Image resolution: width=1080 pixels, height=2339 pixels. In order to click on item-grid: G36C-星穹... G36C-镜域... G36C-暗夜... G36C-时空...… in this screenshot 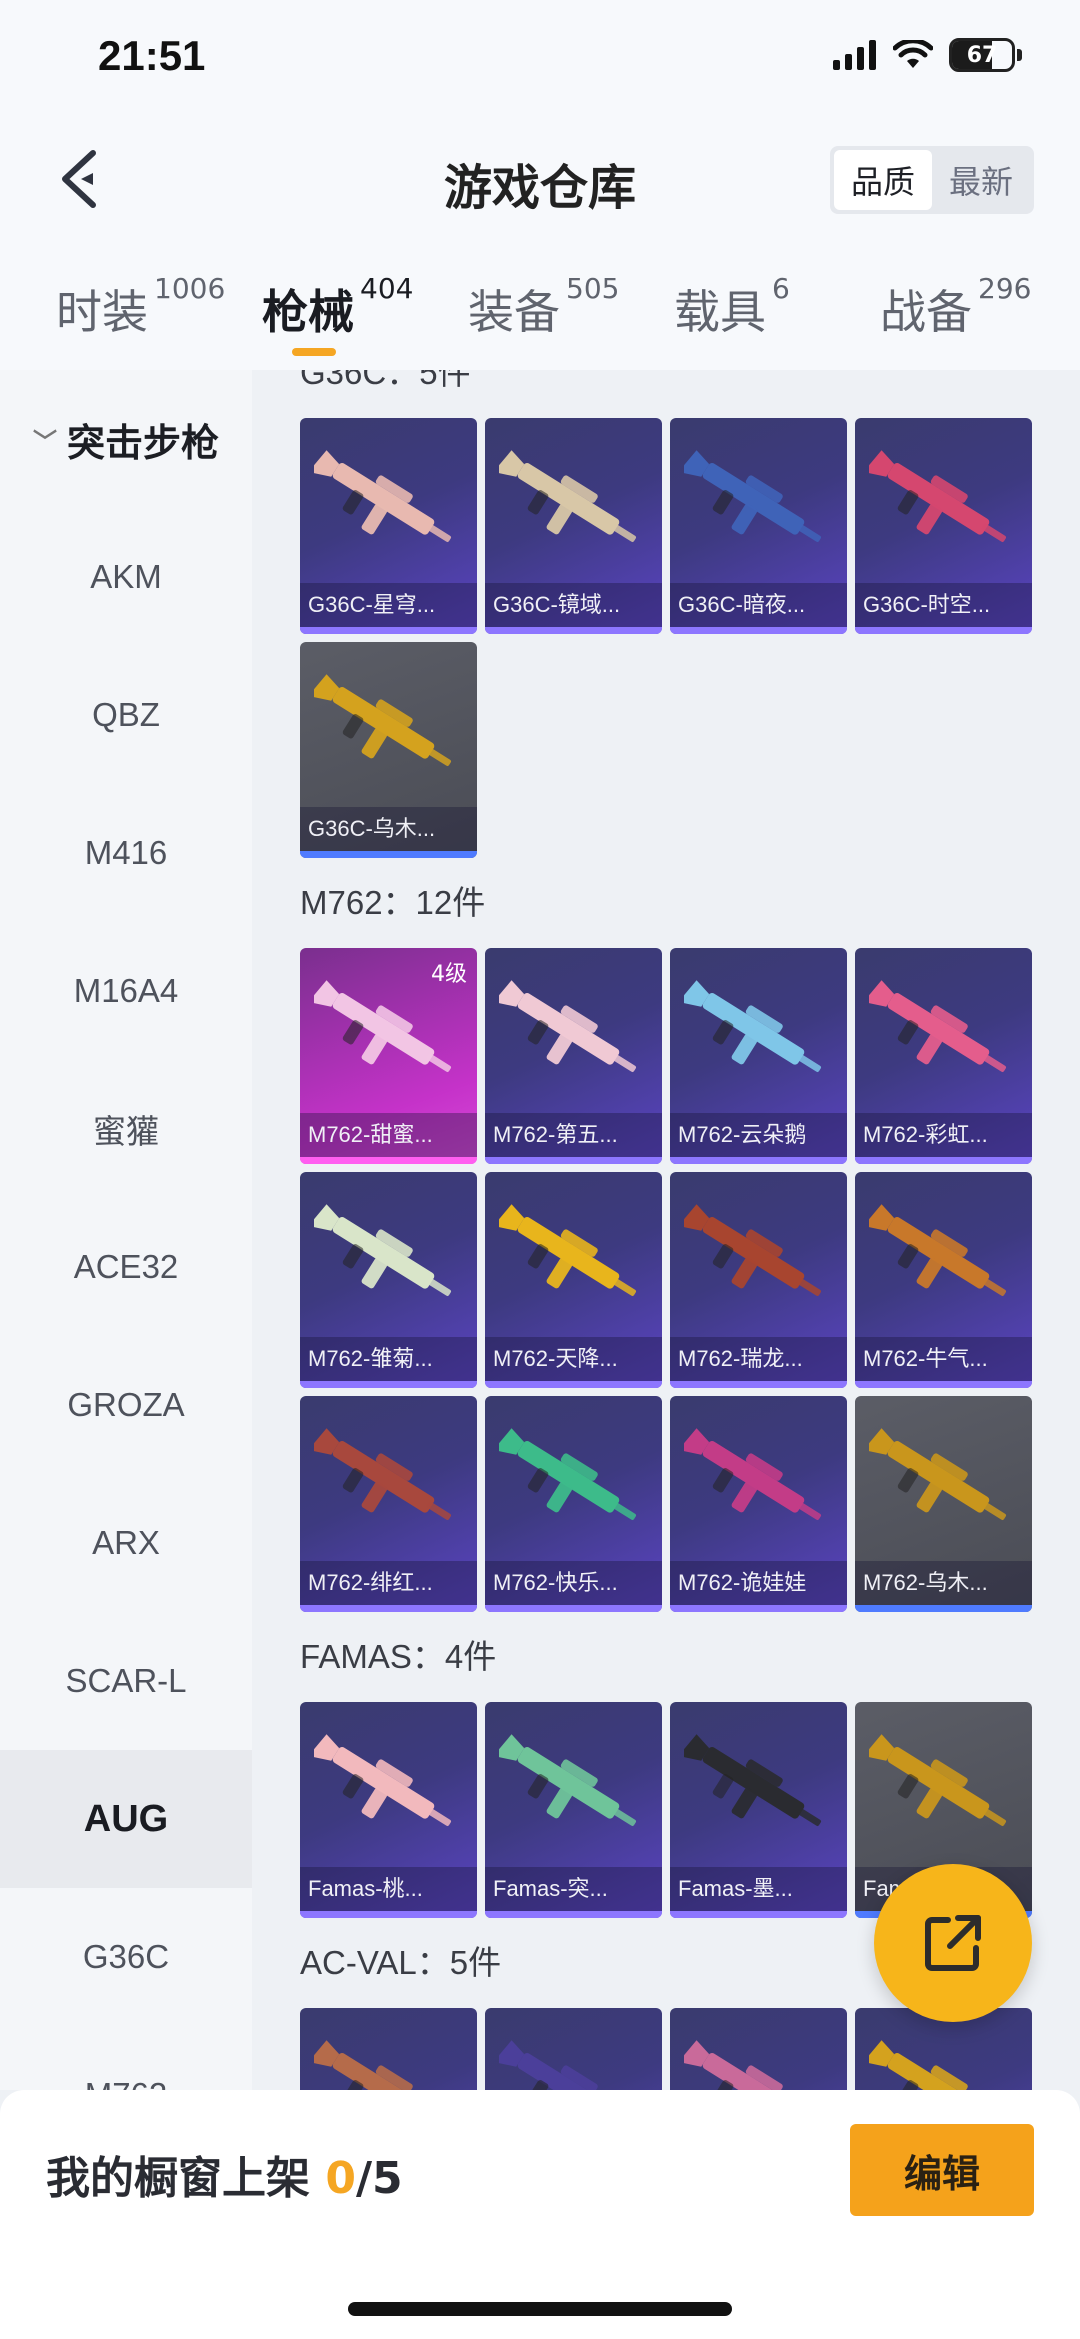, I will do `click(690, 638)`.